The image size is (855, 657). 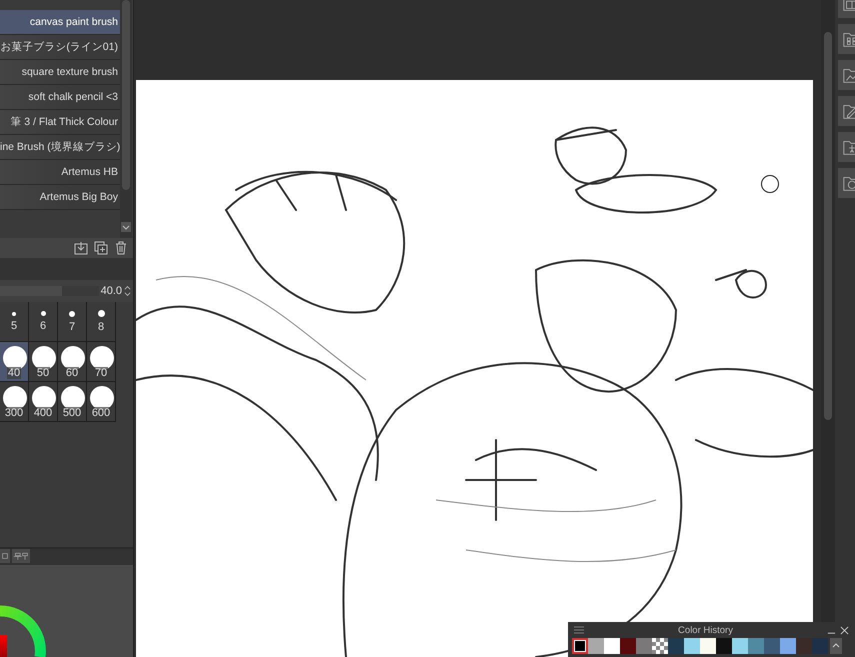 I want to click on size-preset: 50, so click(x=43, y=362).